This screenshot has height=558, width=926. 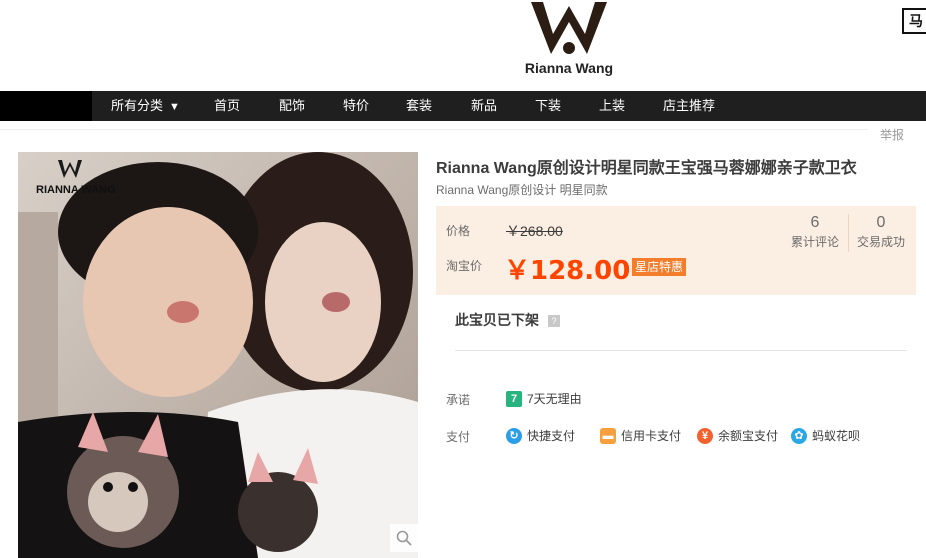 I want to click on nav-item-bottoms: 下装, so click(x=548, y=106).